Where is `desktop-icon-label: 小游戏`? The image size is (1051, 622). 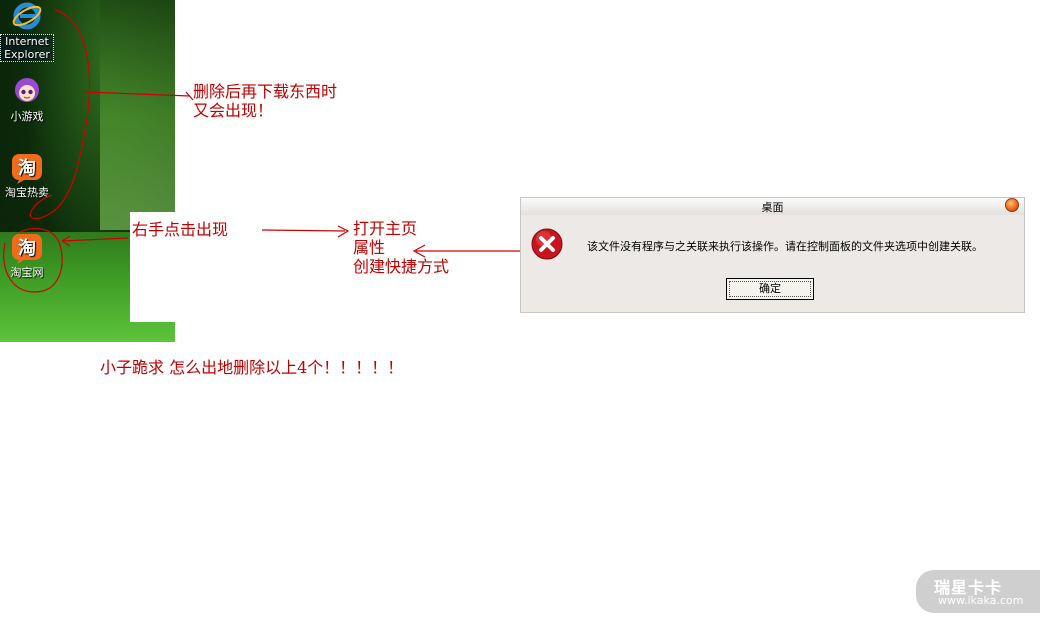 desktop-icon-label: 小游戏 is located at coordinates (27, 116).